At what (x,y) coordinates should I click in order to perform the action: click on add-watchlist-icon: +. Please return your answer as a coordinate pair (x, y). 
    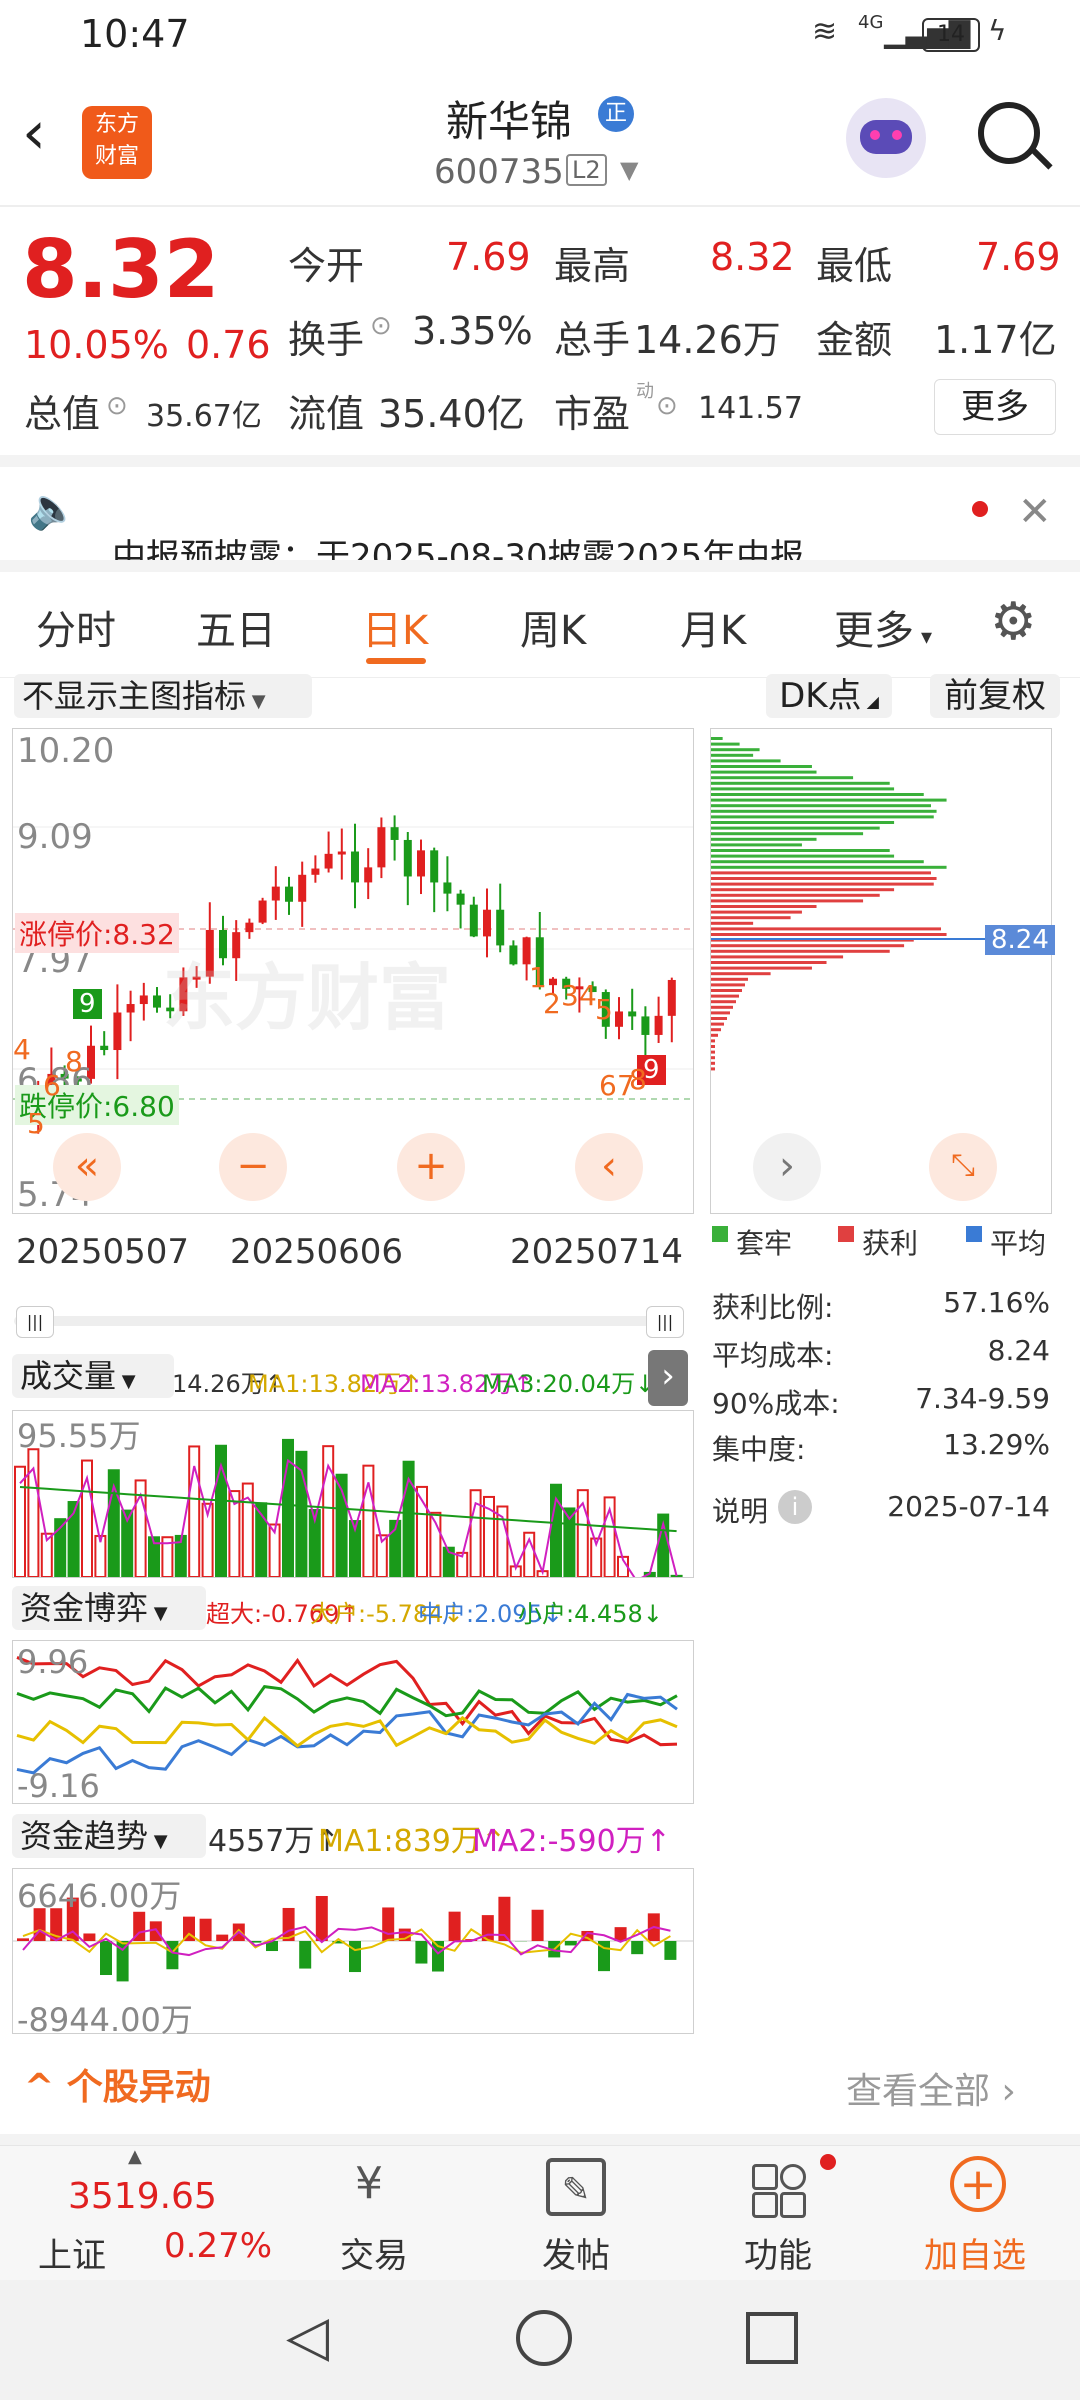
    Looking at the image, I should click on (978, 2184).